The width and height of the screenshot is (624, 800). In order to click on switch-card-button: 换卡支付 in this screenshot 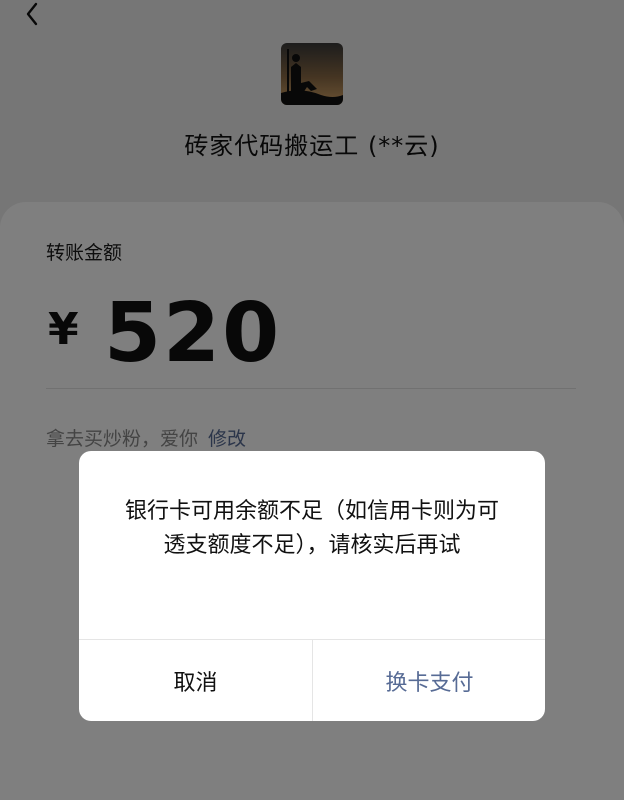, I will do `click(429, 680)`.